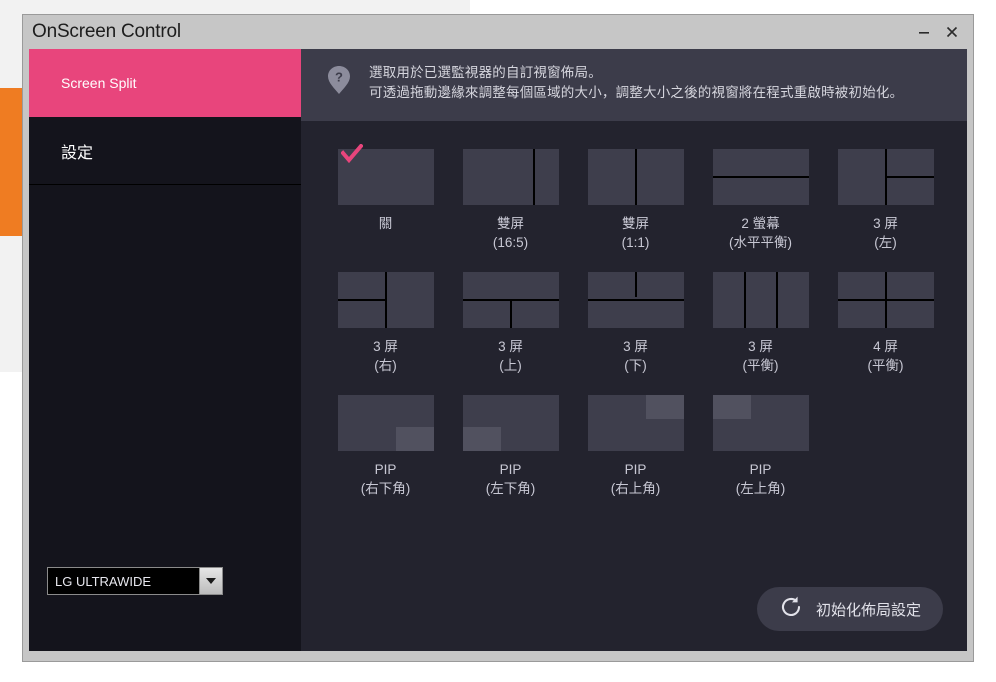  I want to click on layout-option-pip-bottom-left: PIP (左下角), so click(510, 446).